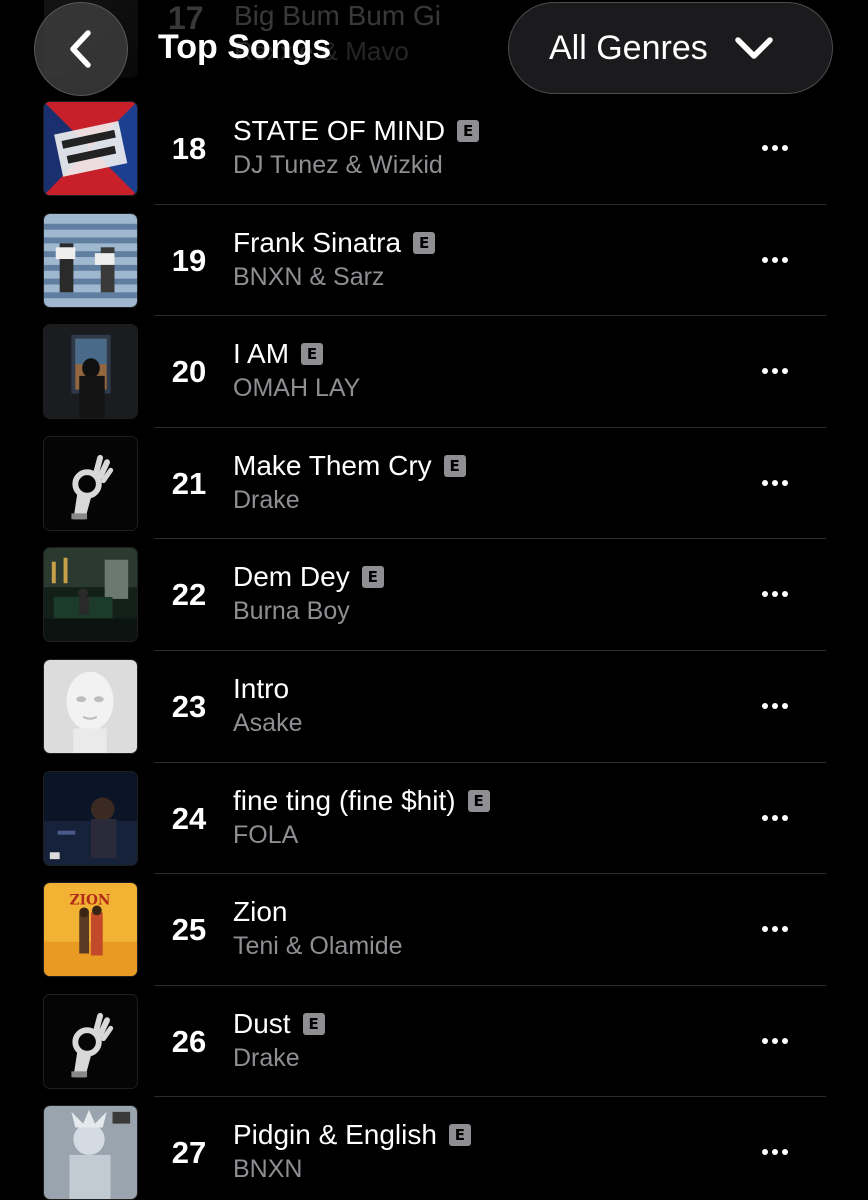  I want to click on song-artist: DJ Tunez & Wizkid, so click(338, 165).